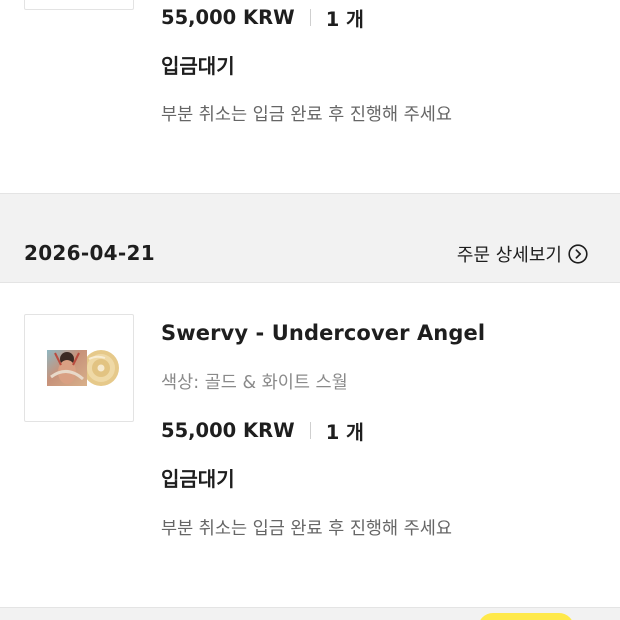  Describe the element at coordinates (310, 254) in the screenshot. I see `order-header: 2026-04-21 주문 상세보기` at that location.